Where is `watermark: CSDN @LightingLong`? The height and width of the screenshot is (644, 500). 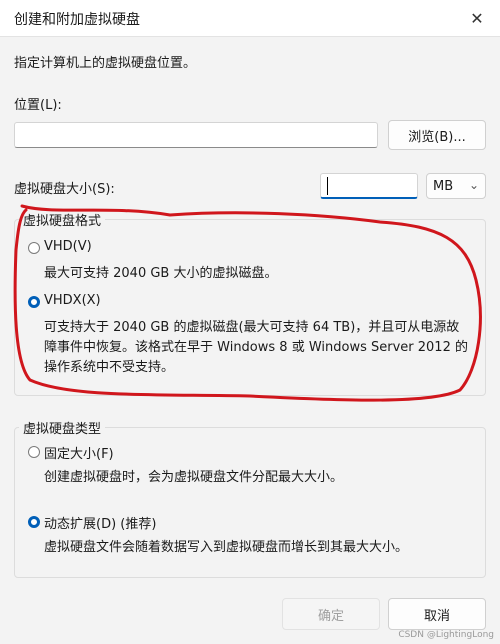 watermark: CSDN @LightingLong is located at coordinates (446, 635).